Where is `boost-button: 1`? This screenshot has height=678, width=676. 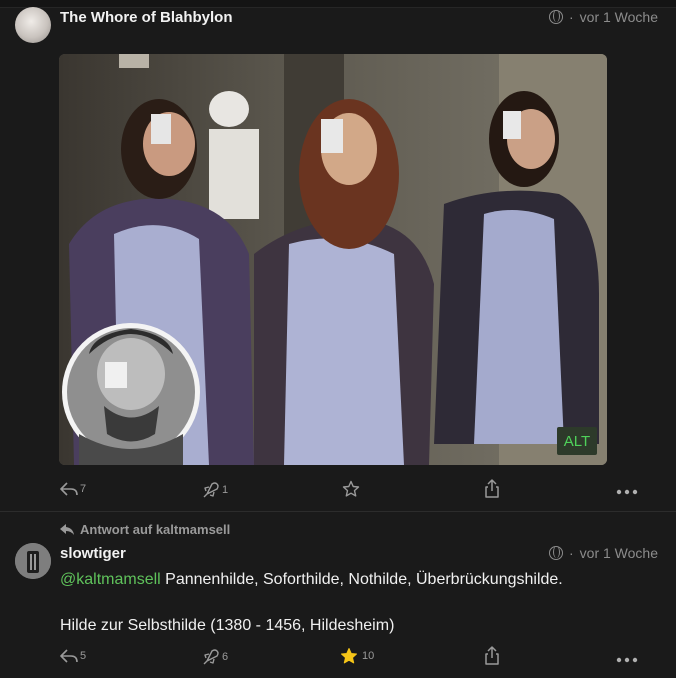 boost-button: 1 is located at coordinates (215, 490).